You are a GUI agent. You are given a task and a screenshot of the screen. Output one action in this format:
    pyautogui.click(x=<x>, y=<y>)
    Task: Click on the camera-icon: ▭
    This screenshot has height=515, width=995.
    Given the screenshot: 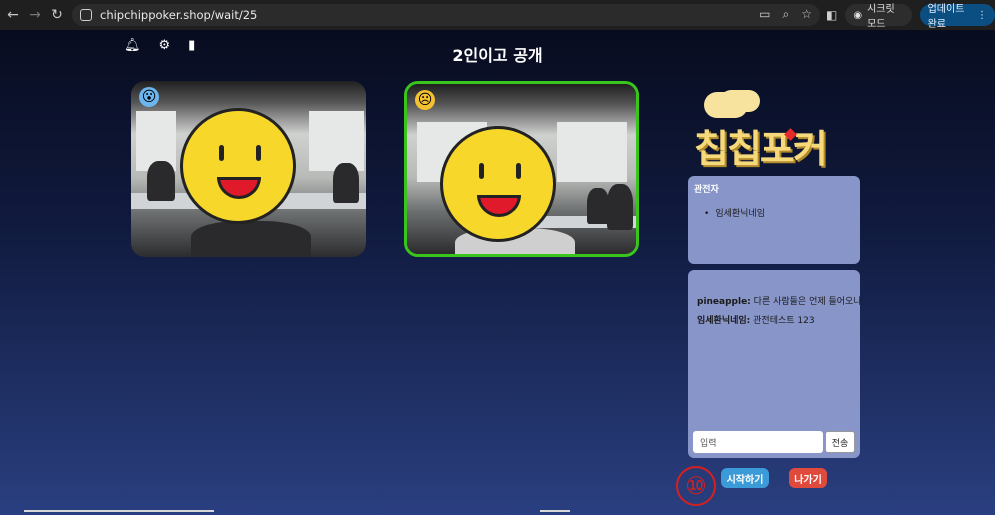 What is the action you would take?
    pyautogui.click(x=764, y=14)
    